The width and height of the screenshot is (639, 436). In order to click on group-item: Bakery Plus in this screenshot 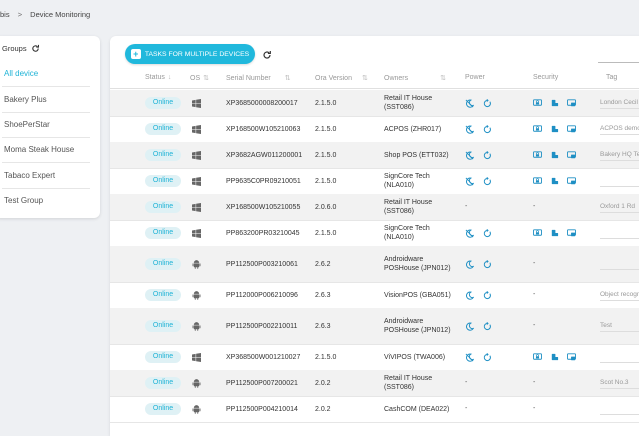, I will do `click(44, 99)`.